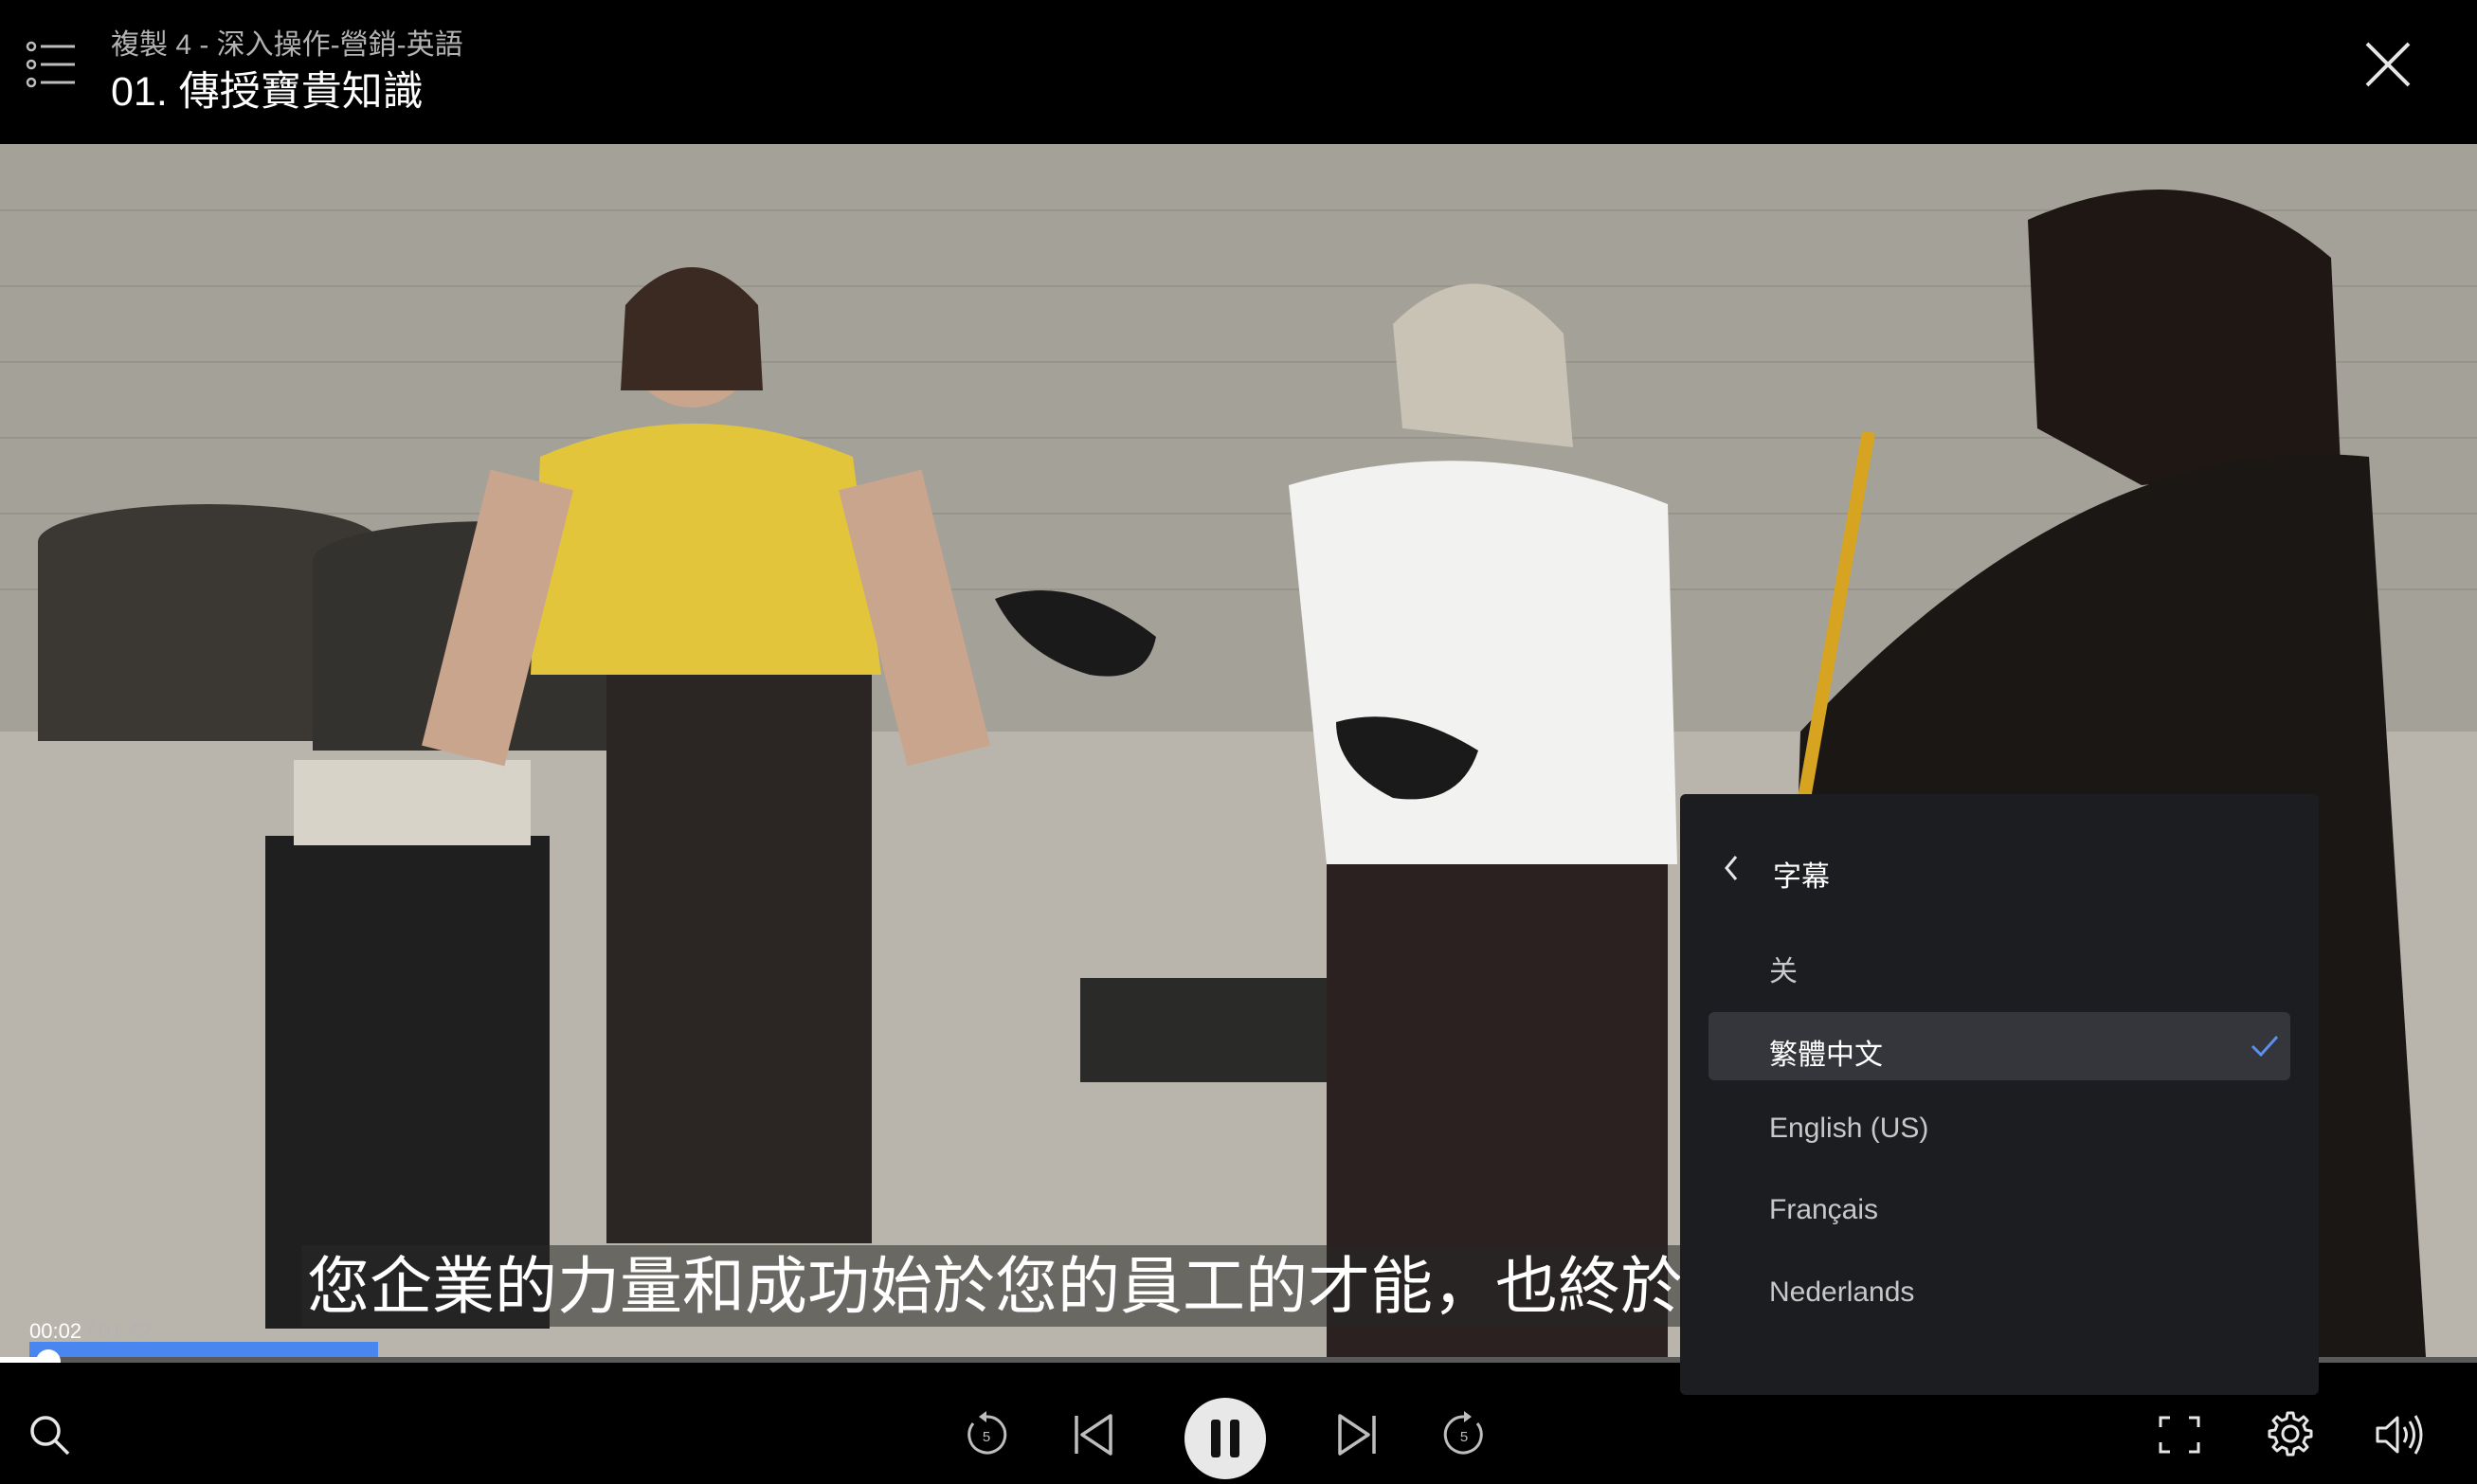 The image size is (2477, 1484). Describe the element at coordinates (1464, 1437) in the screenshot. I see `forward-5-label: 5` at that location.